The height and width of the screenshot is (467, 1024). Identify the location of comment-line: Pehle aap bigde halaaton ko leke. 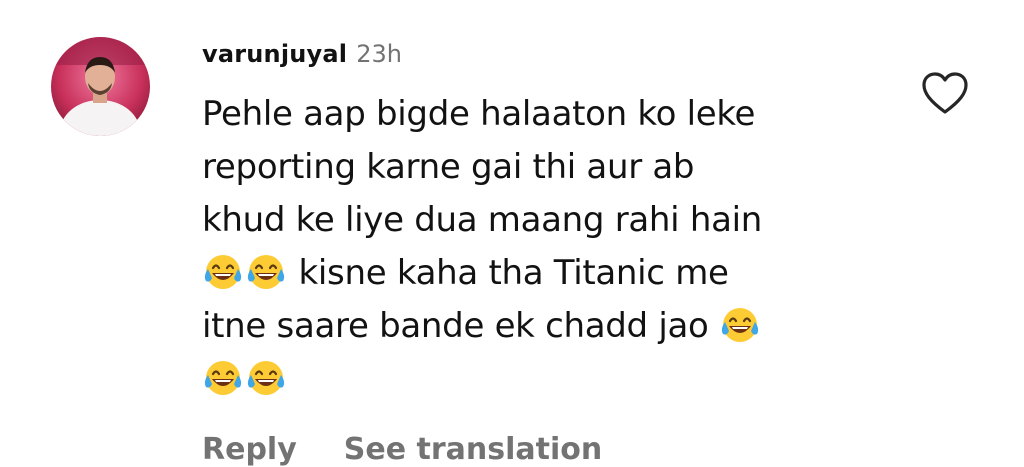
(479, 114).